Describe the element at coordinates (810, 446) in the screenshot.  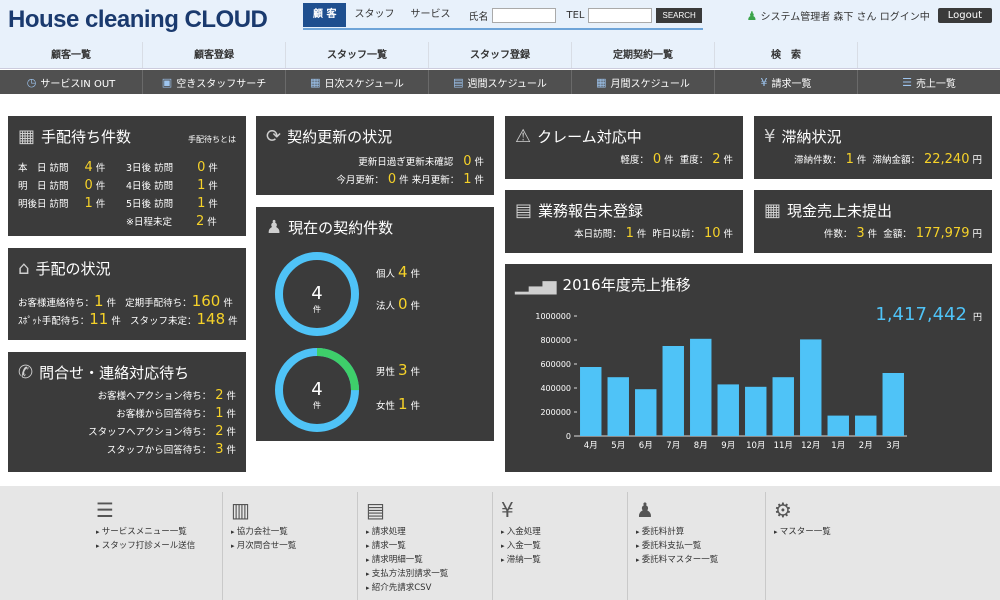
I see `x-tick-label: 12月` at that location.